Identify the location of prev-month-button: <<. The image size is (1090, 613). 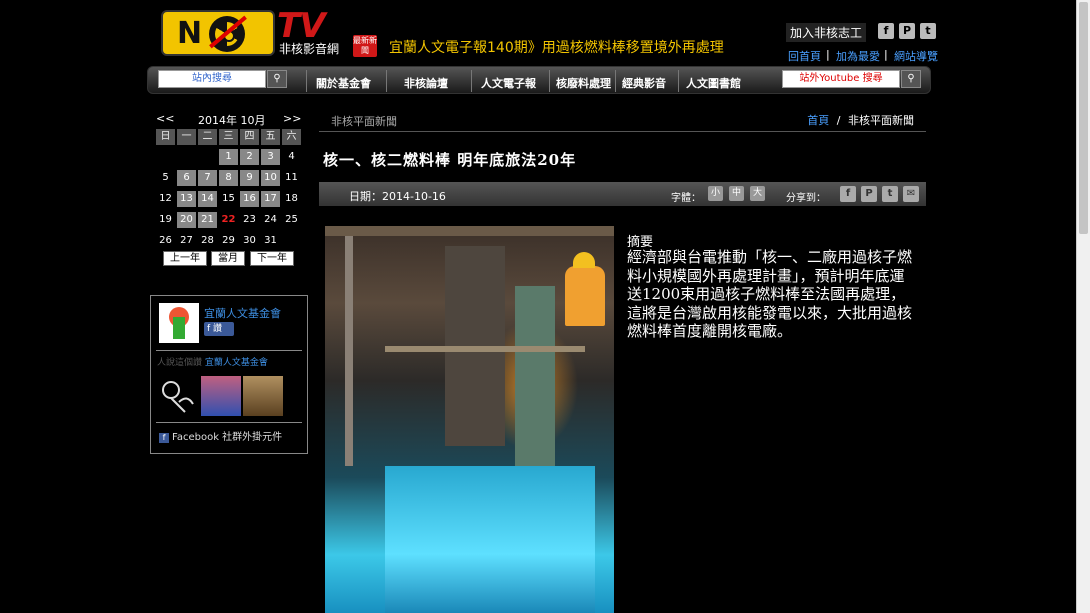
(165, 118).